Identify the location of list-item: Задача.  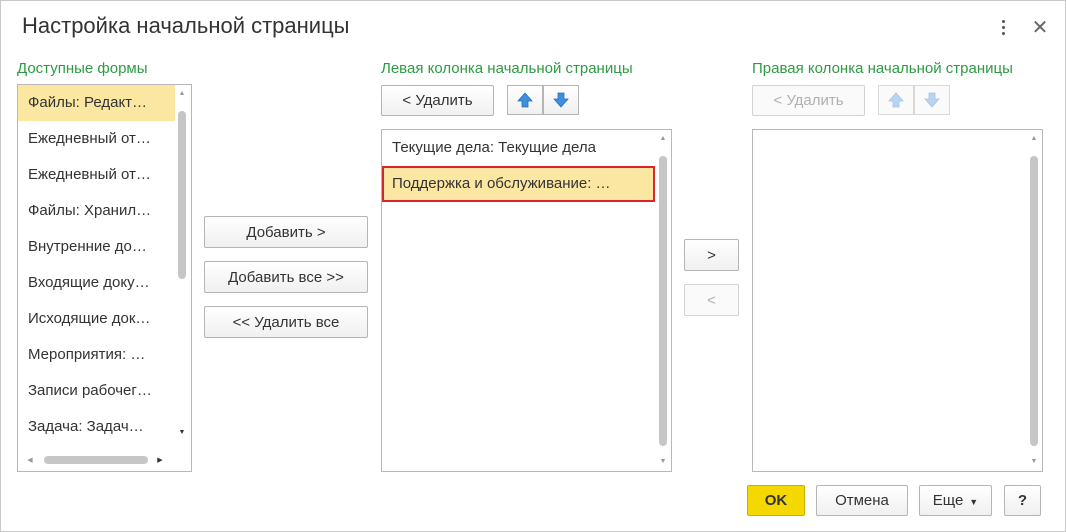
(96, 427).